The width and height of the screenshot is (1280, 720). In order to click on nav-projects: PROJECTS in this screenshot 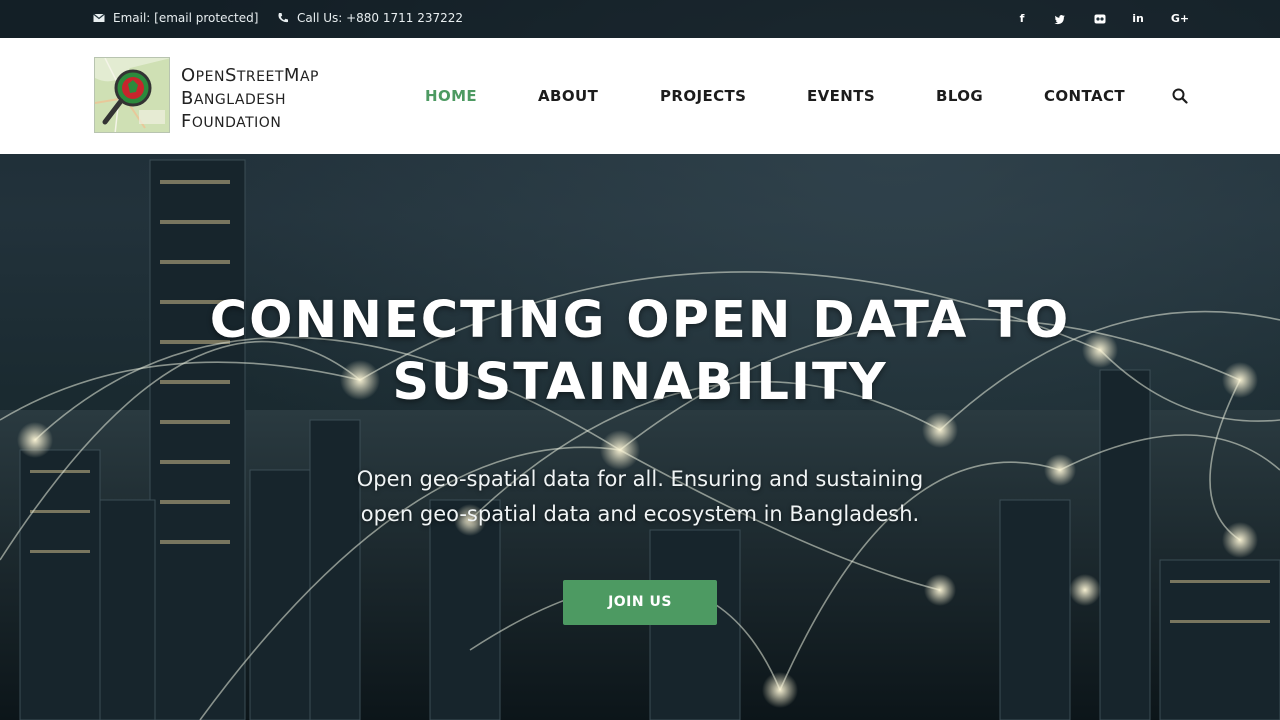, I will do `click(703, 96)`.